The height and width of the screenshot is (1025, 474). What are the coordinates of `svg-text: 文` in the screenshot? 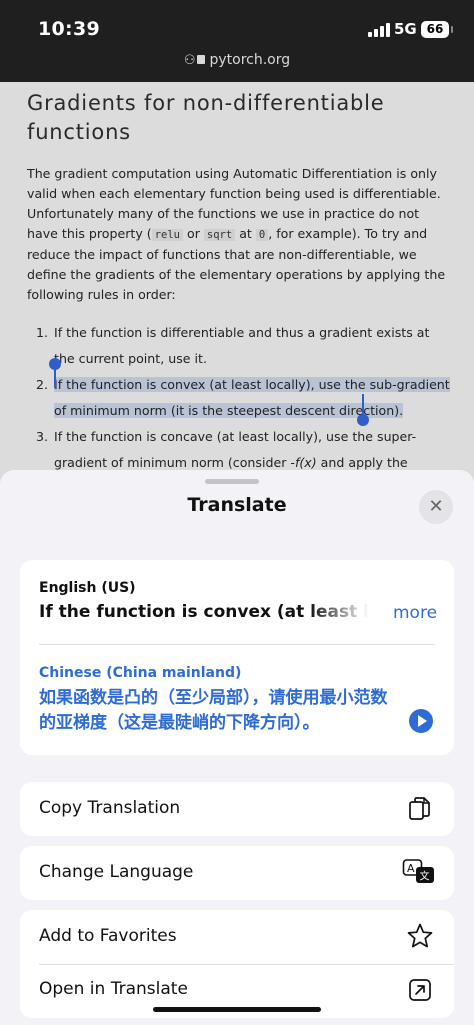 It's located at (425, 876).